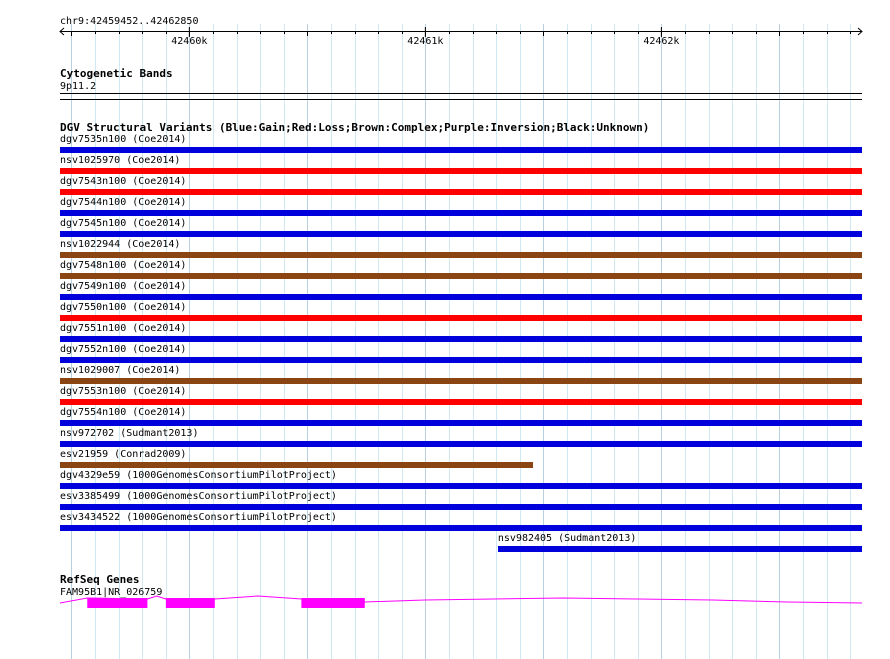 This screenshot has width=890, height=659. I want to click on dgv-feature-label: dgv7553n100 (Coe2014), so click(123, 391).